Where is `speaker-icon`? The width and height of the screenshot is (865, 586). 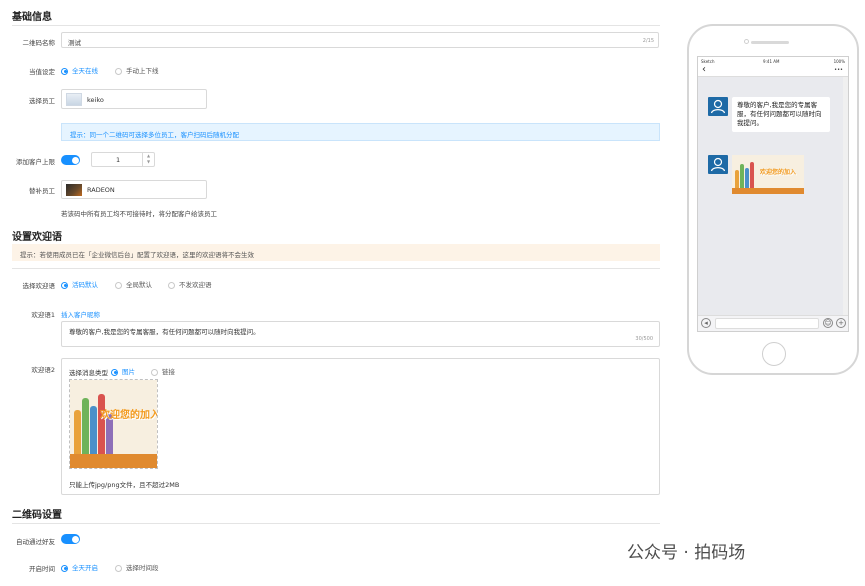 speaker-icon is located at coordinates (770, 42).